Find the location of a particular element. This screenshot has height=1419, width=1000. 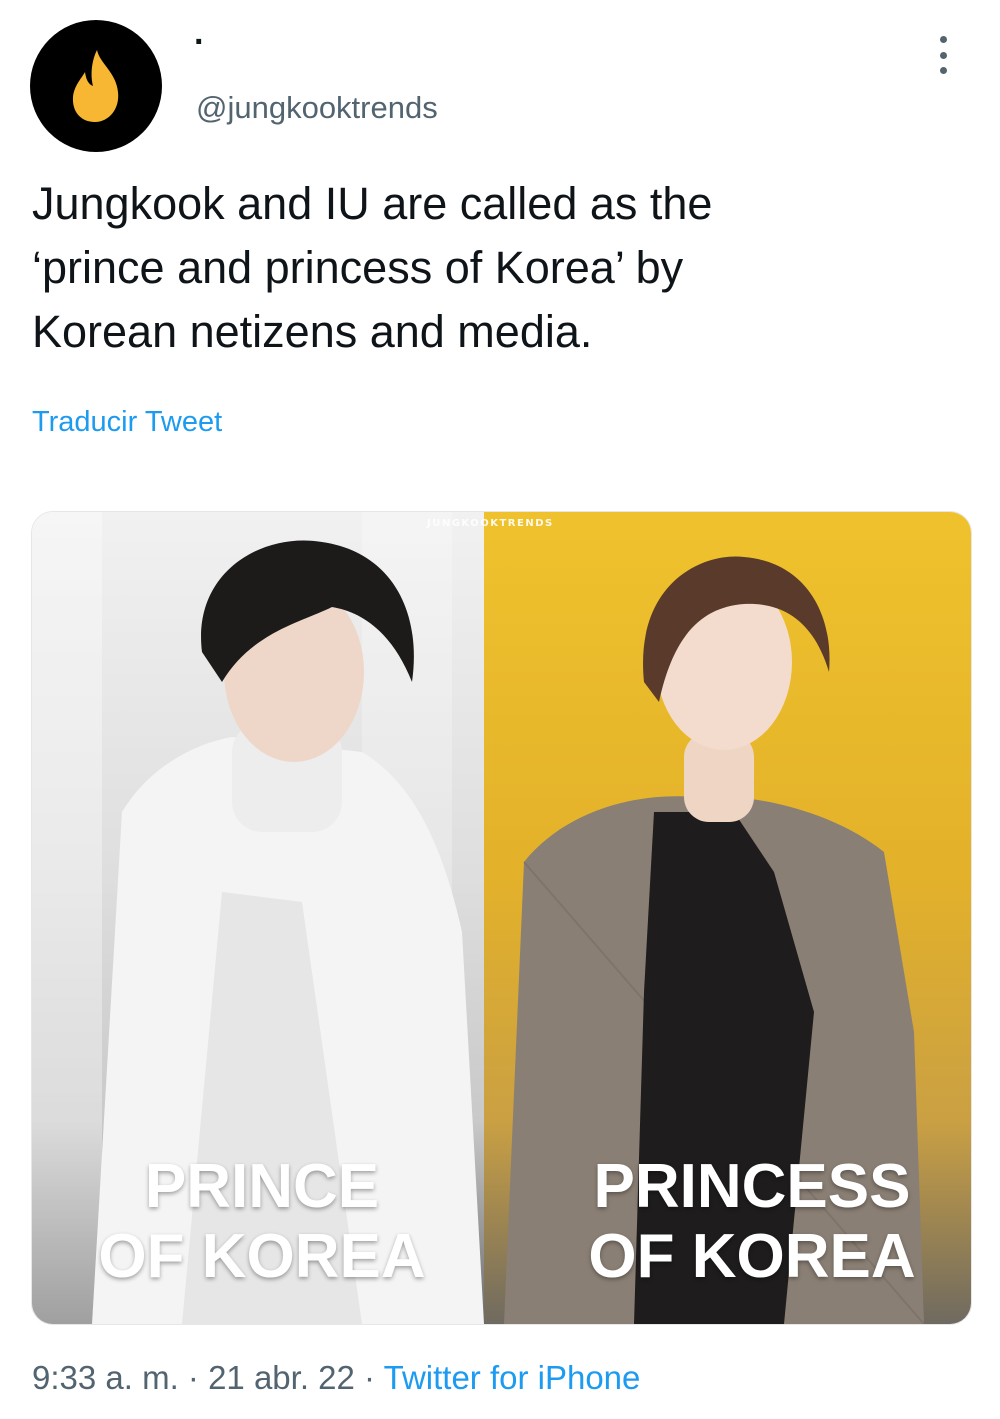

prince-caption-line-1: PRINCE is located at coordinates (262, 1186).